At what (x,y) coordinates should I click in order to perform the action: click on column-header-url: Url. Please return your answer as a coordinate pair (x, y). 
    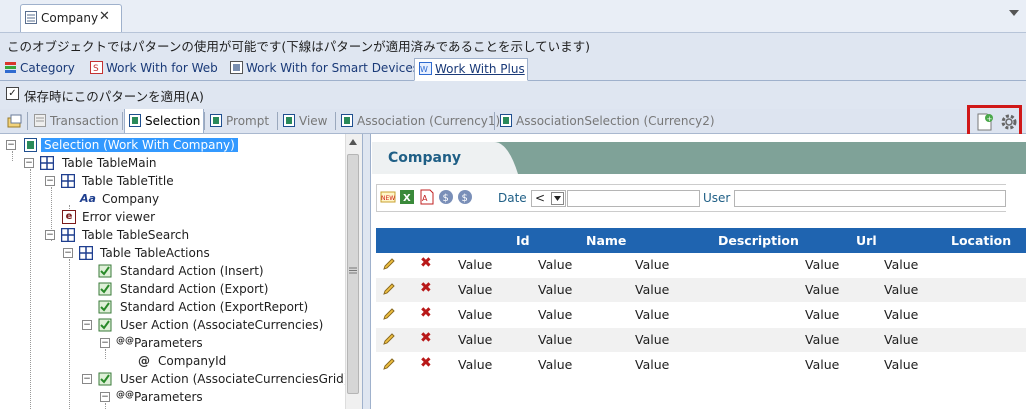
    Looking at the image, I should click on (866, 240).